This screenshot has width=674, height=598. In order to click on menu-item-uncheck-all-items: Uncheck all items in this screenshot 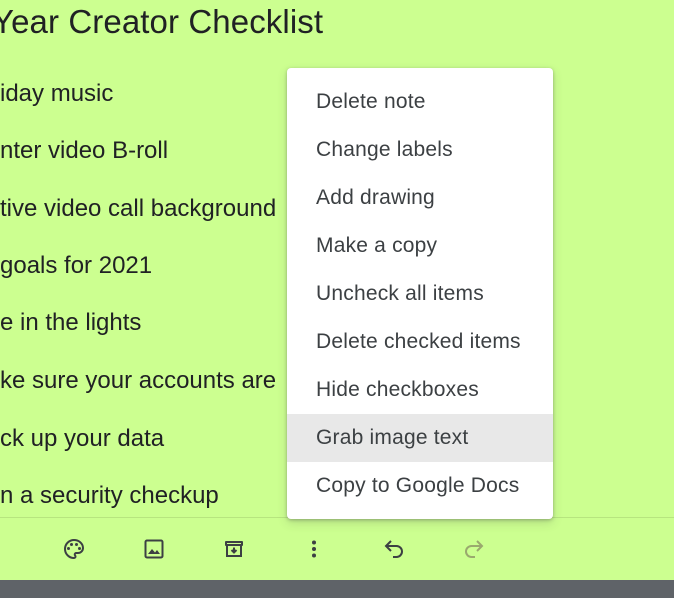, I will do `click(420, 294)`.